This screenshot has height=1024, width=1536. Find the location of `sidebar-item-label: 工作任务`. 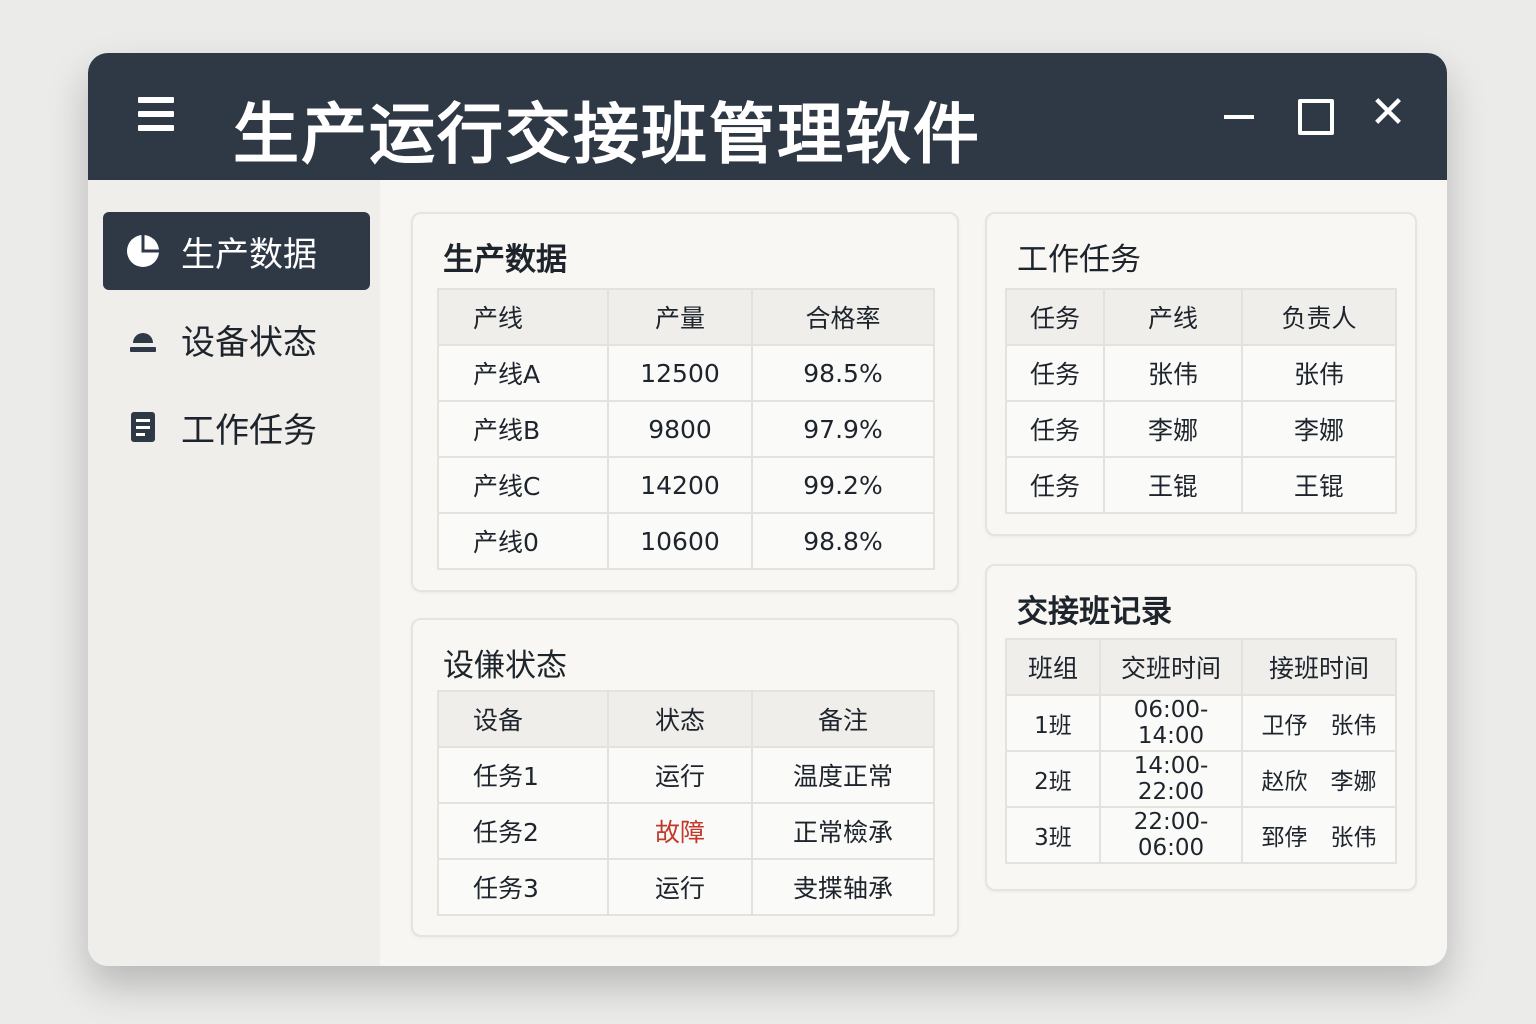

sidebar-item-label: 工作任务 is located at coordinates (249, 430).